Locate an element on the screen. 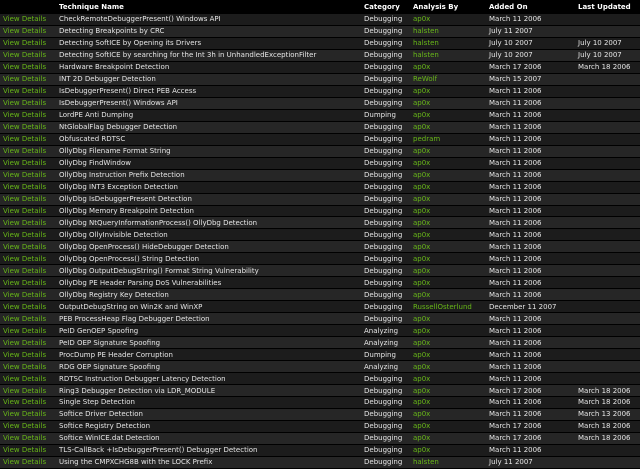 The width and height of the screenshot is (640, 469). header-last-updated: Last Updated is located at coordinates (607, 7).